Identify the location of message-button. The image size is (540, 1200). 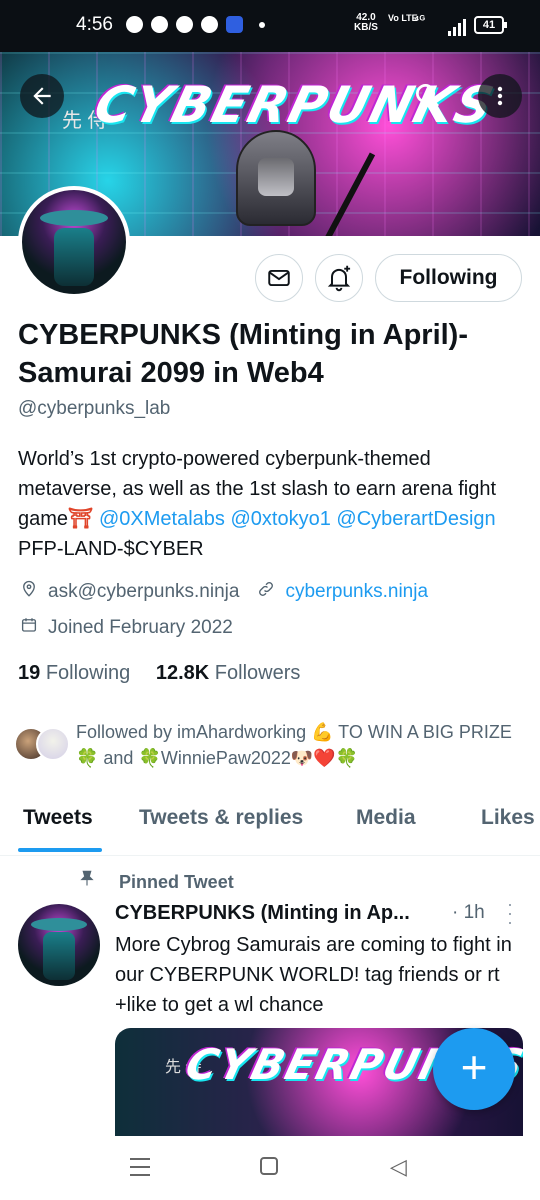
(279, 278).